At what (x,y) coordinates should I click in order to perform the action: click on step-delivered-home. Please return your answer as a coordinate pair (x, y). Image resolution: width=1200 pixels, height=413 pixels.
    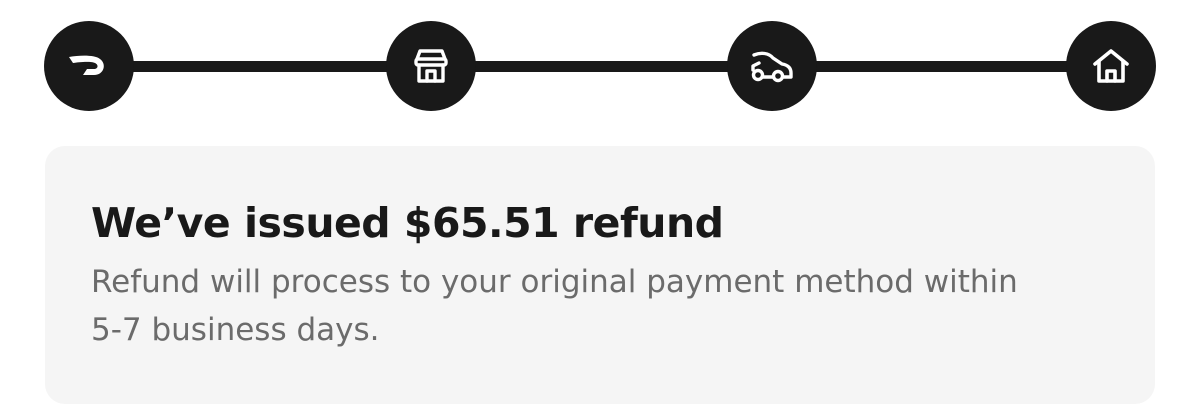
    Looking at the image, I should click on (1111, 66).